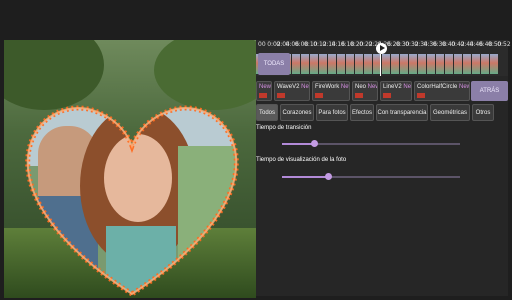 Image resolution: width=512 pixels, height=300 pixels. Describe the element at coordinates (298, 144) in the screenshot. I see `transition-slider-fill` at that location.